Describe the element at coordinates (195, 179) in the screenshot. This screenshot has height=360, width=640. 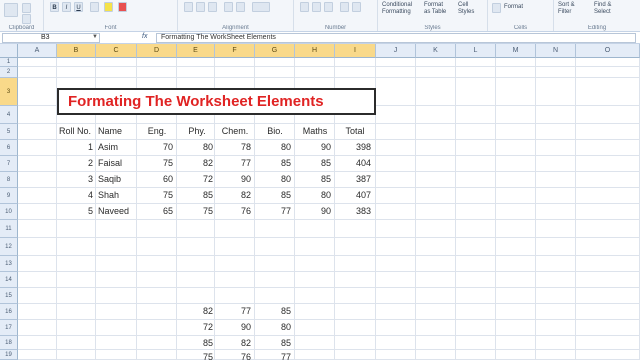
I see `table-cell: 72` at that location.